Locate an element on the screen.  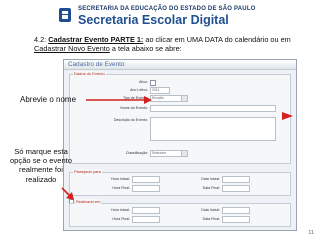
ativo-label: Ativo: is located at coordinates (143, 82).